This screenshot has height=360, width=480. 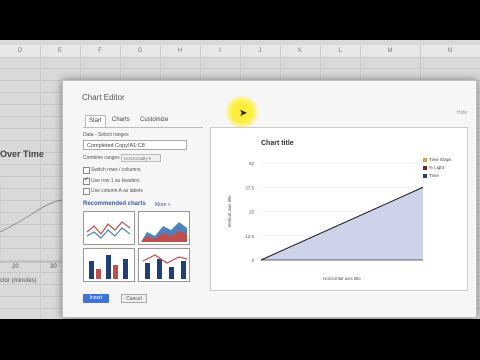 What do you see at coordinates (180, 51) in the screenshot?
I see `column-header-H: H` at bounding box center [180, 51].